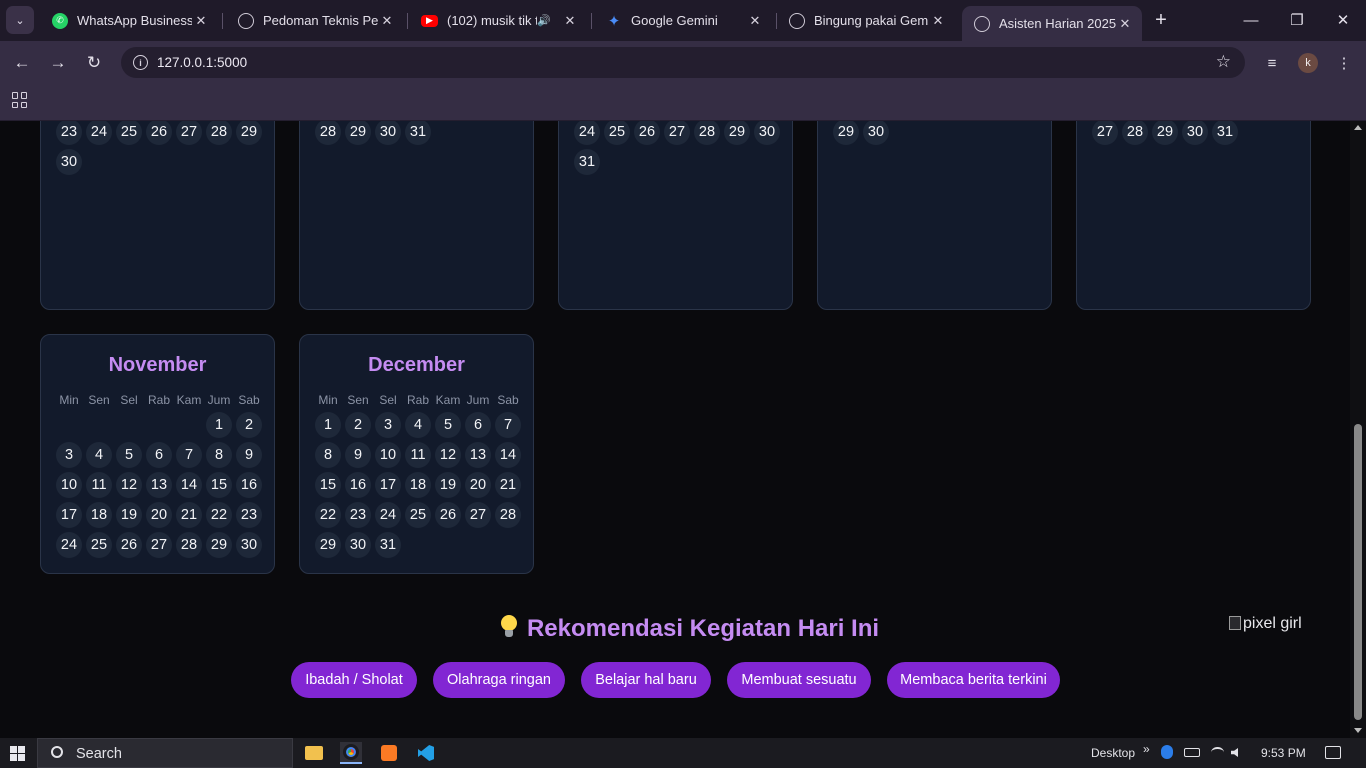 The width and height of the screenshot is (1366, 768). I want to click on day-cell: 3, so click(69, 455).